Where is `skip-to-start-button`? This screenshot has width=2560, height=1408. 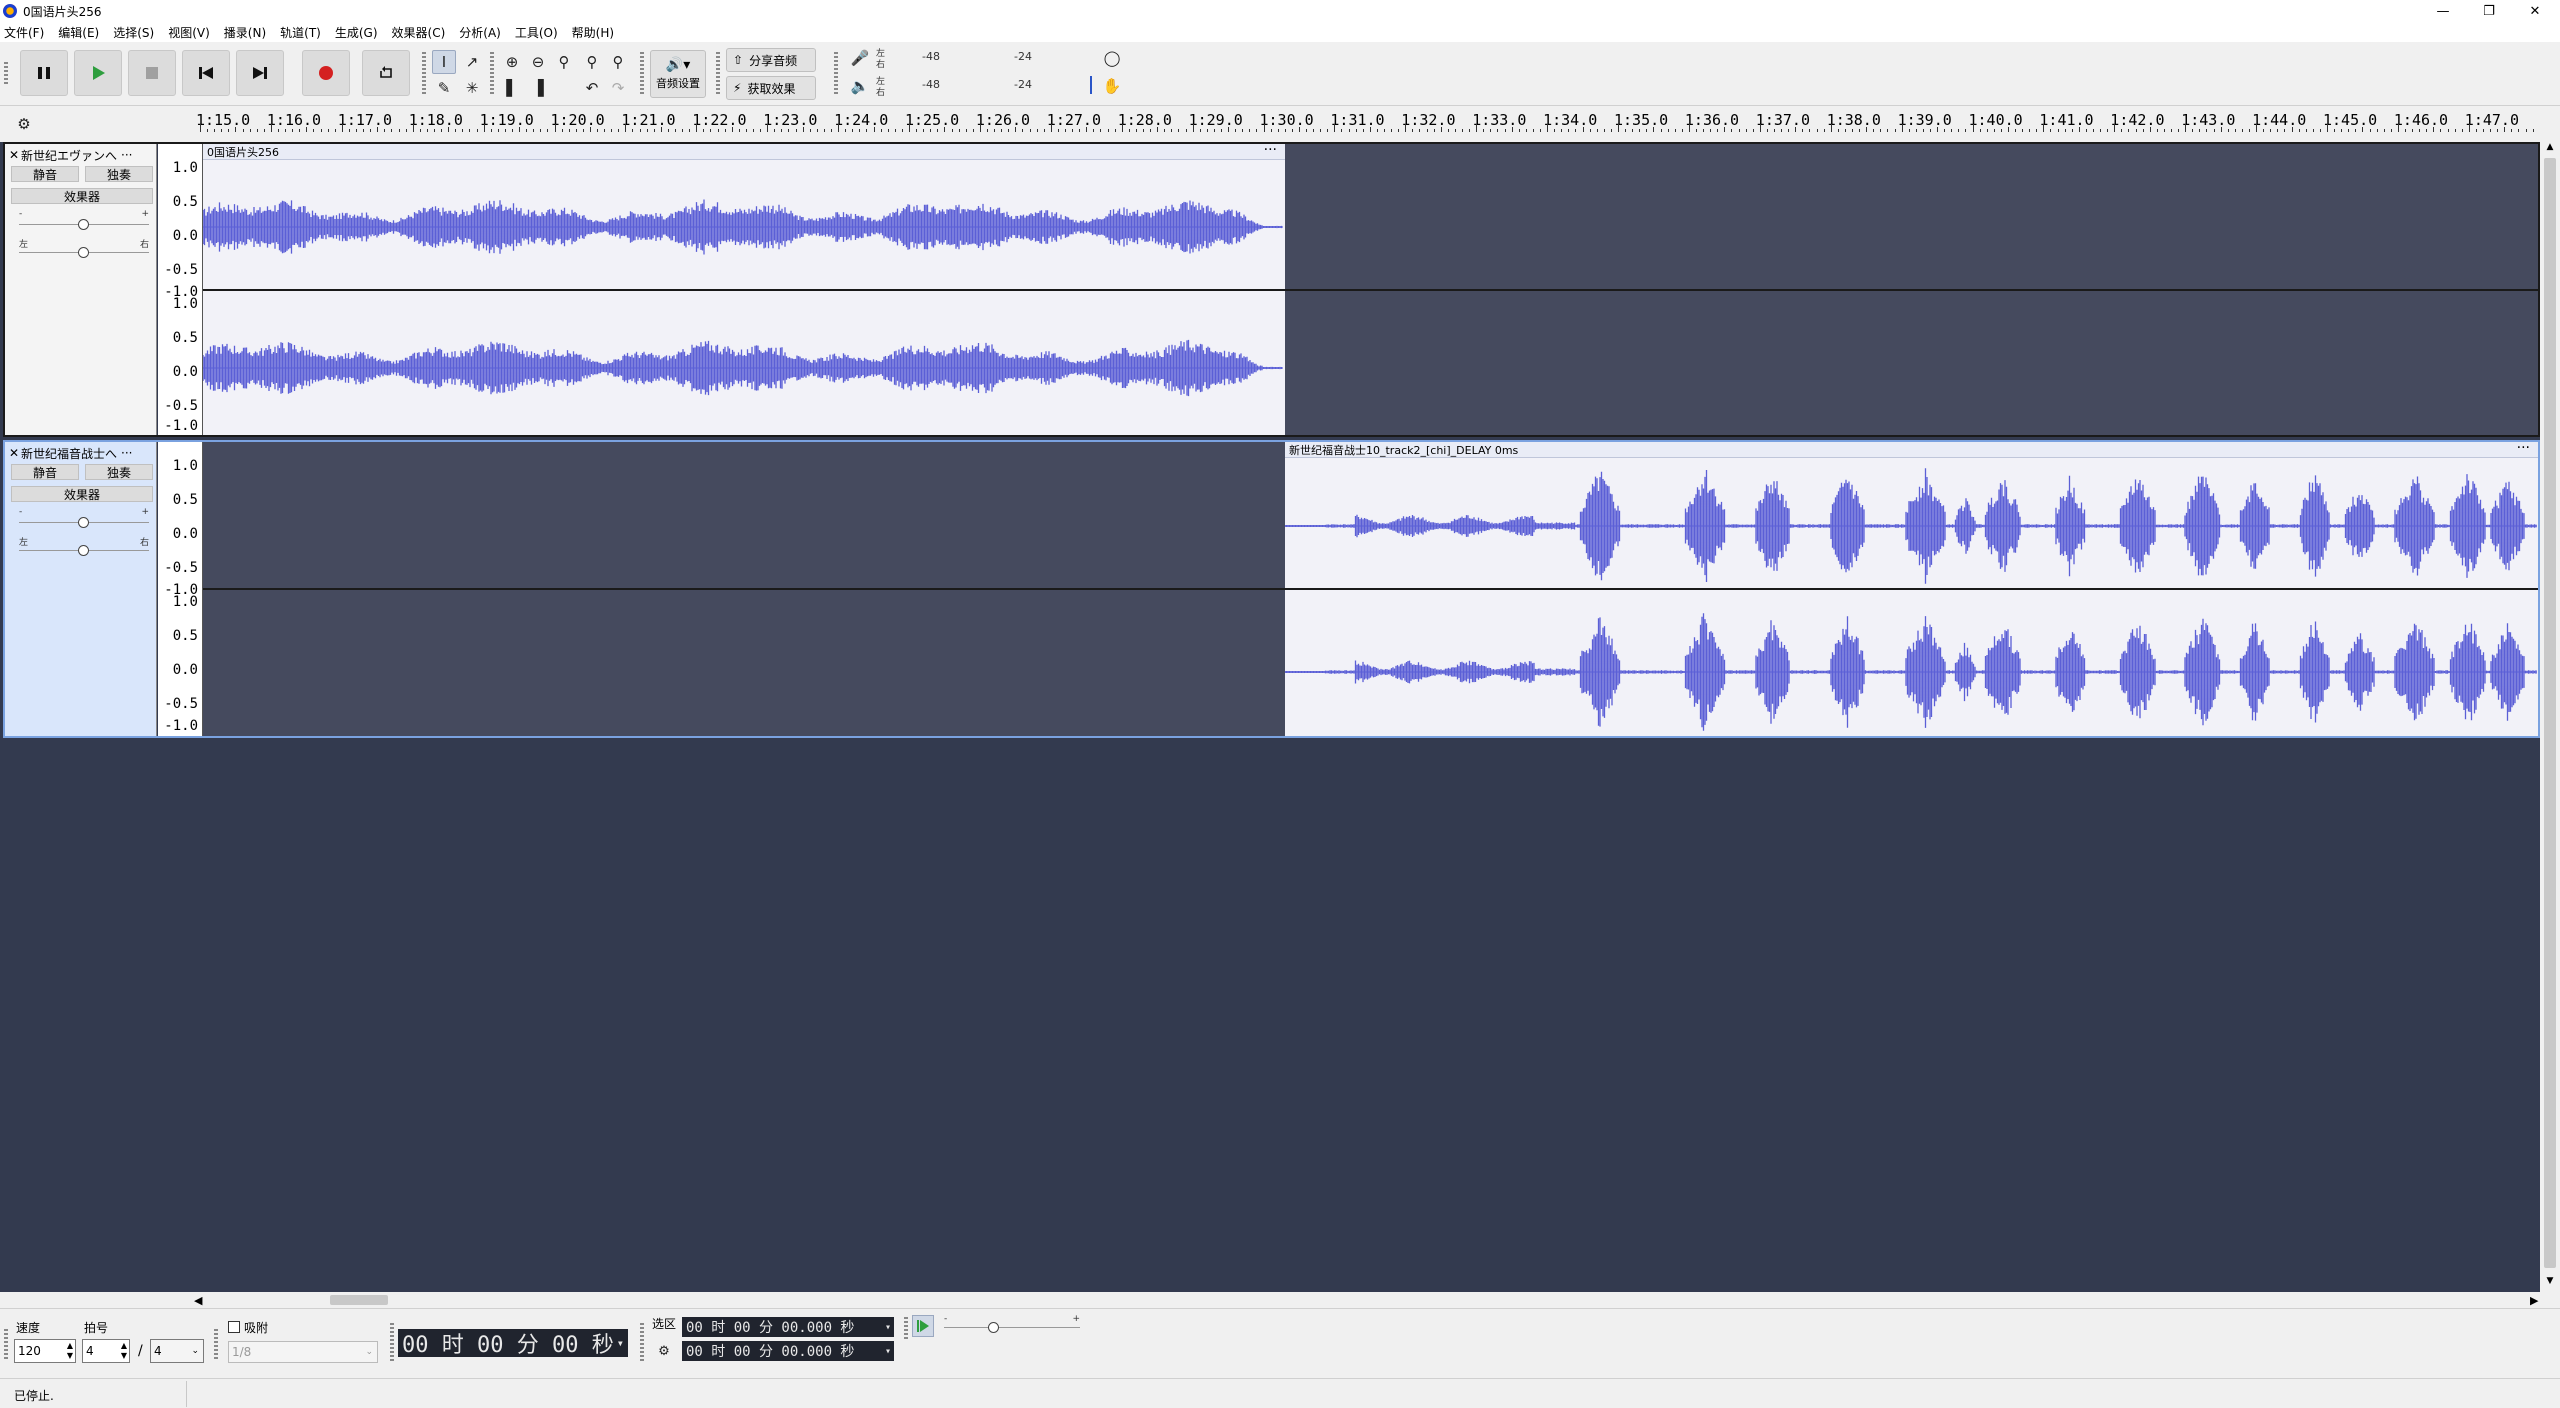
skip-to-start-button is located at coordinates (206, 73).